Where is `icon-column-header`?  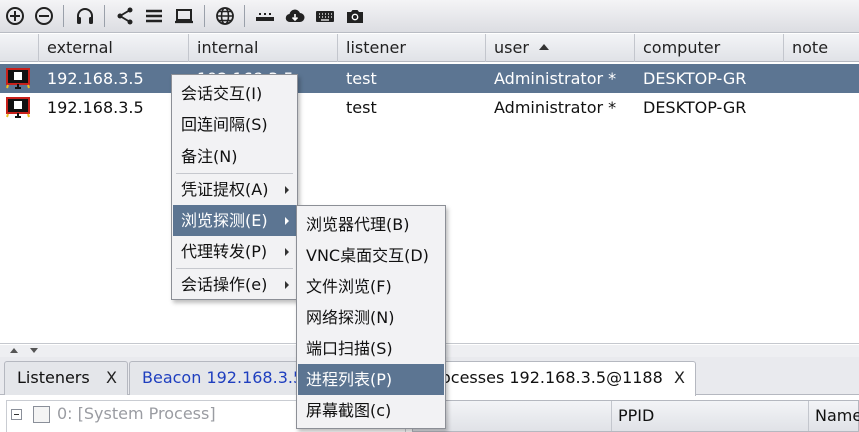 icon-column-header is located at coordinates (19, 48).